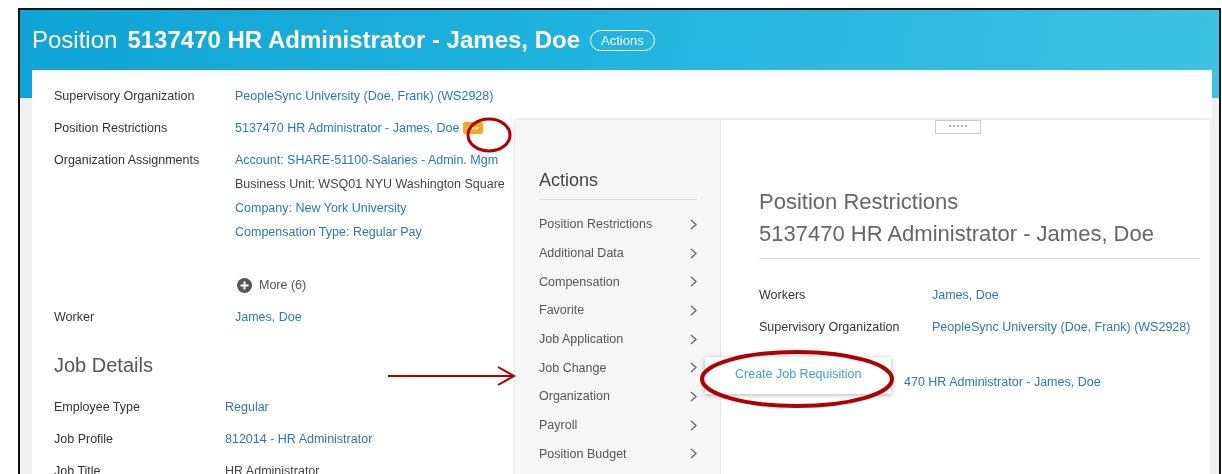  What do you see at coordinates (783, 295) in the screenshot?
I see `field-label: Workers` at bounding box center [783, 295].